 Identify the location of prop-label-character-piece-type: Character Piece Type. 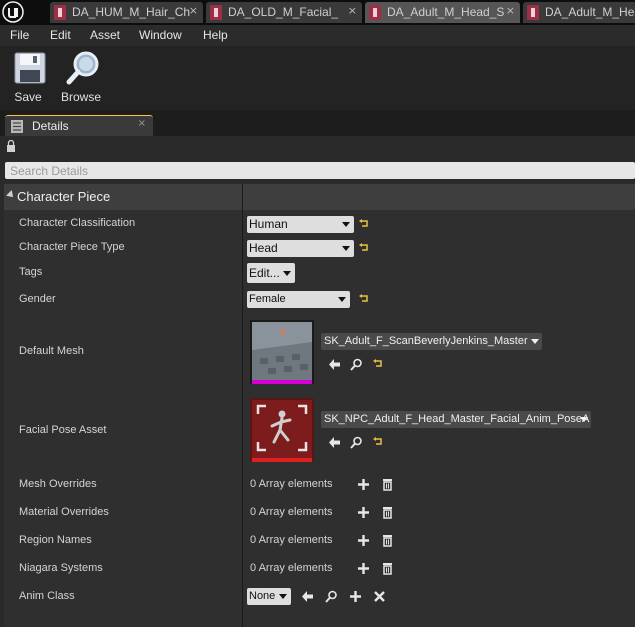
(72, 247).